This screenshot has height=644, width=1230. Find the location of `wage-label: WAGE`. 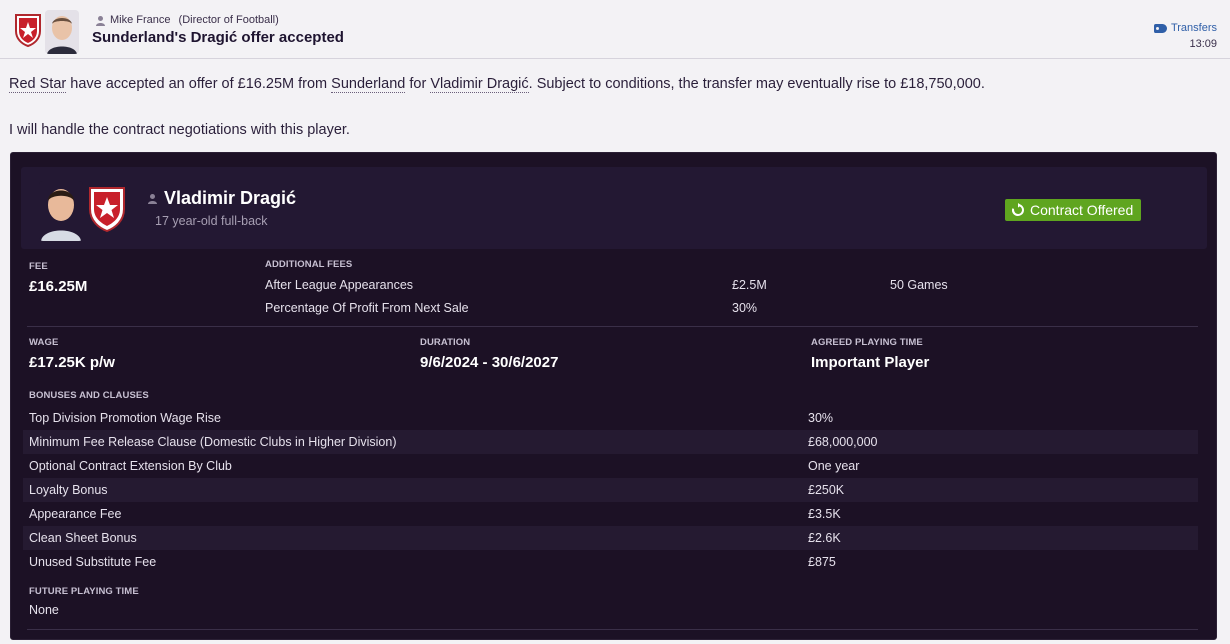

wage-label: WAGE is located at coordinates (44, 342).